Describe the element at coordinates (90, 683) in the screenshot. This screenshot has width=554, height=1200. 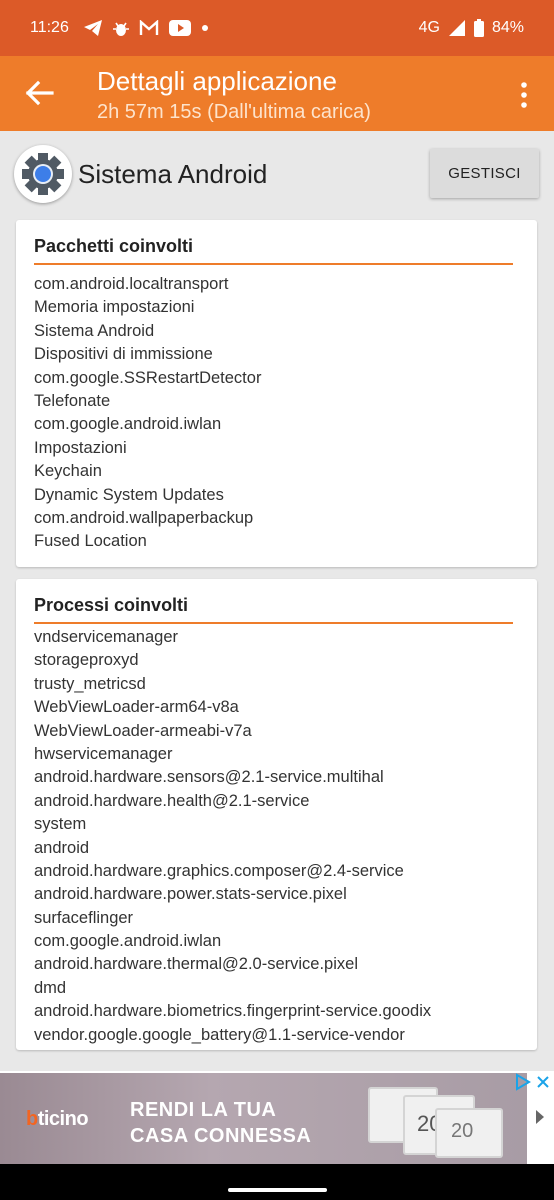
I see `list-item: trusty_metricsd` at that location.